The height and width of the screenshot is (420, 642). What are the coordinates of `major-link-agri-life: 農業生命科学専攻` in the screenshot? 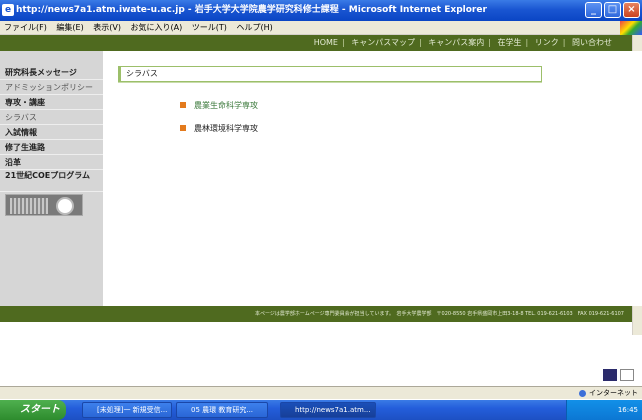 It's located at (226, 105).